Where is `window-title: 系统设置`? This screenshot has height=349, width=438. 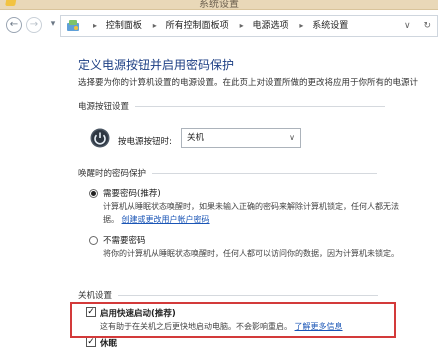 window-title: 系统设置 is located at coordinates (219, 5).